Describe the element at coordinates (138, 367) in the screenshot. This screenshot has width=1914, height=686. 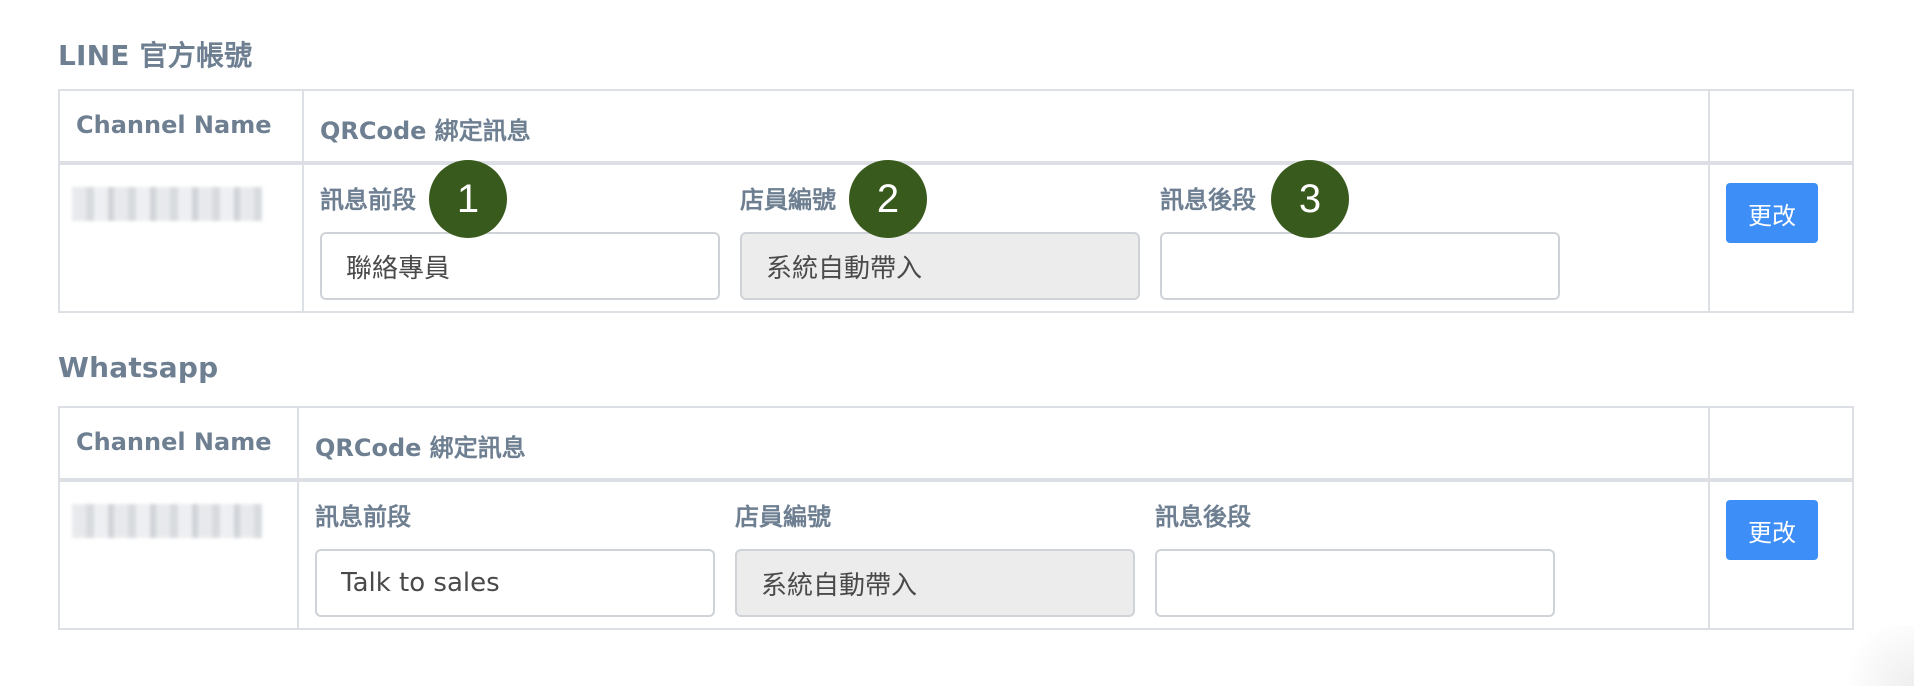
I see `whatsapp-section-title: Whatsapp` at that location.